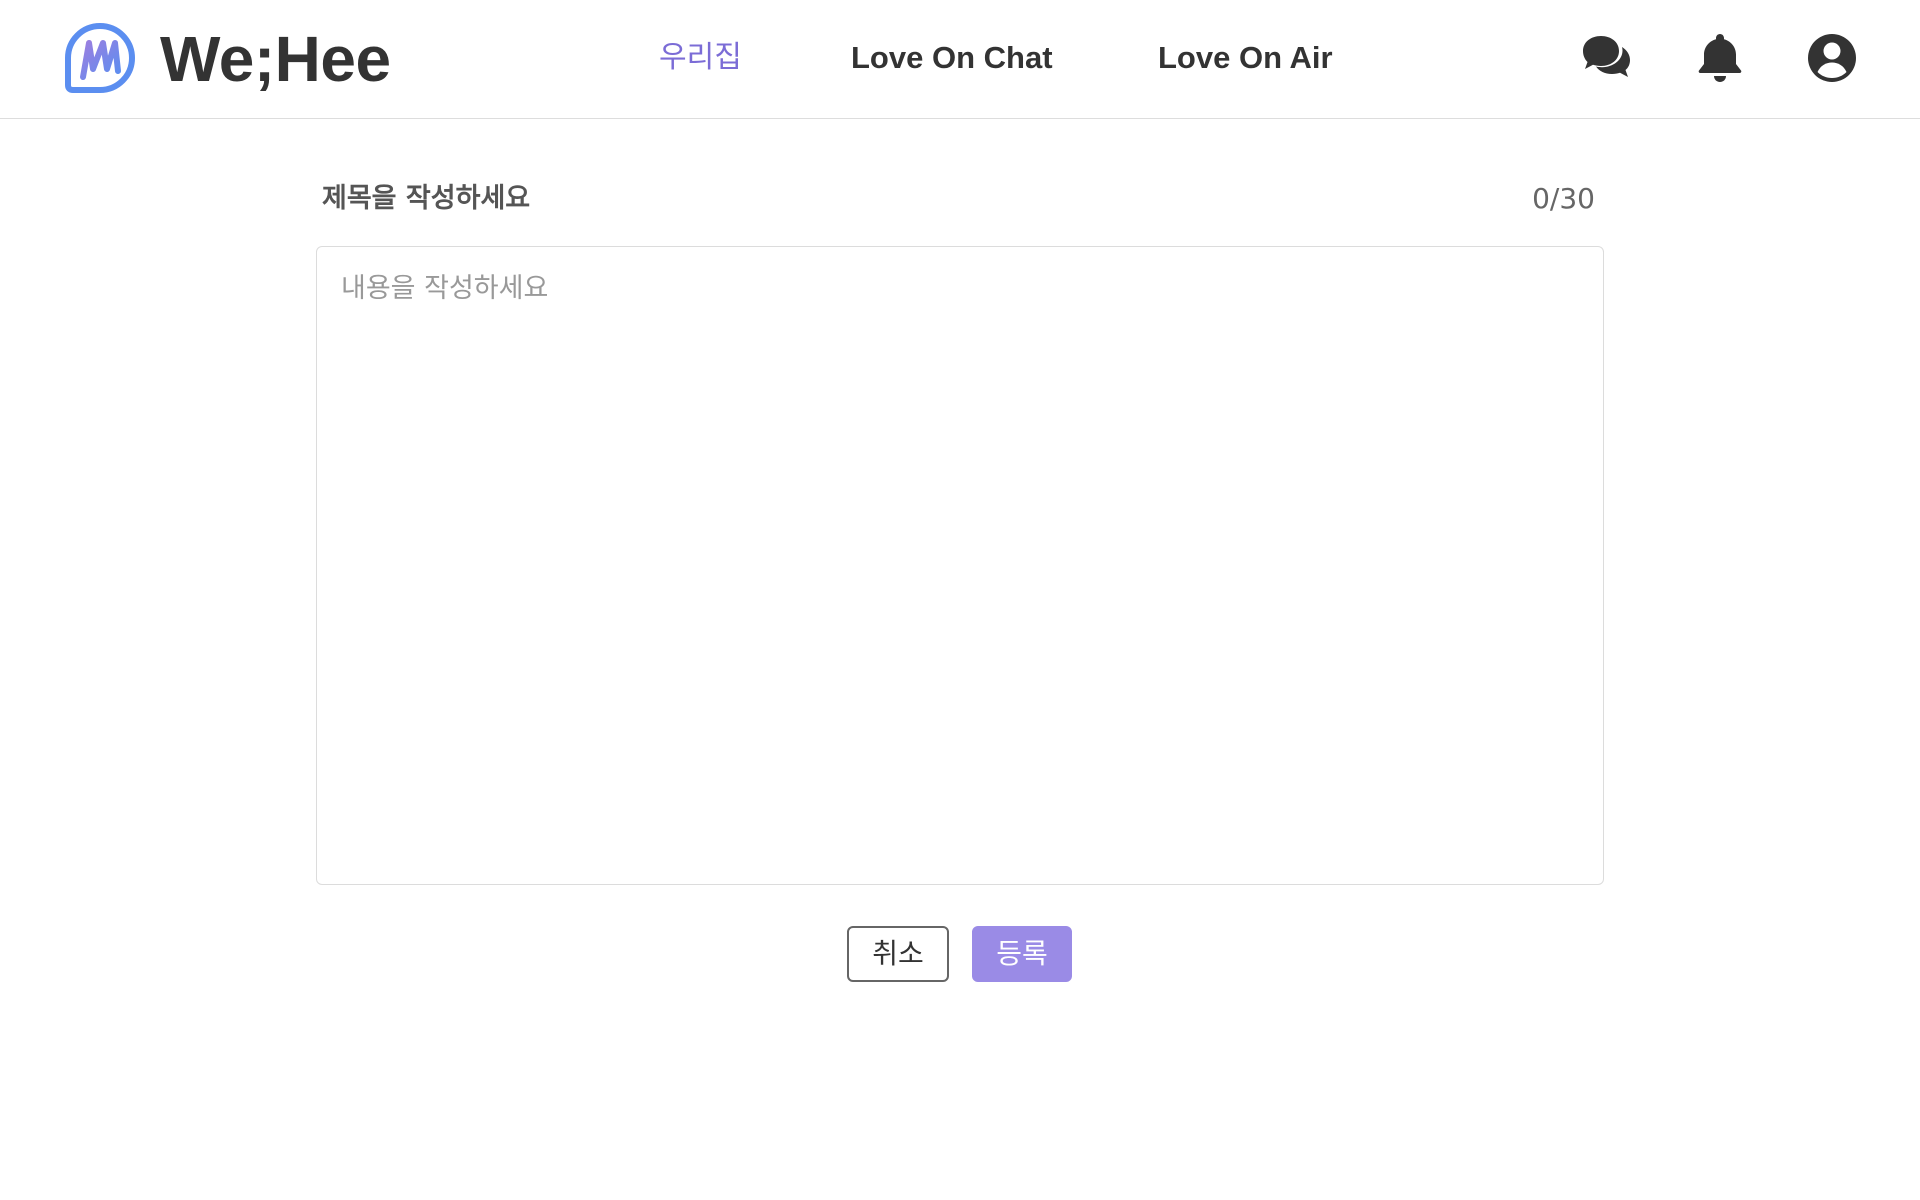 This screenshot has width=1920, height=1200. What do you see at coordinates (910, 198) in the screenshot?
I see `title-input` at bounding box center [910, 198].